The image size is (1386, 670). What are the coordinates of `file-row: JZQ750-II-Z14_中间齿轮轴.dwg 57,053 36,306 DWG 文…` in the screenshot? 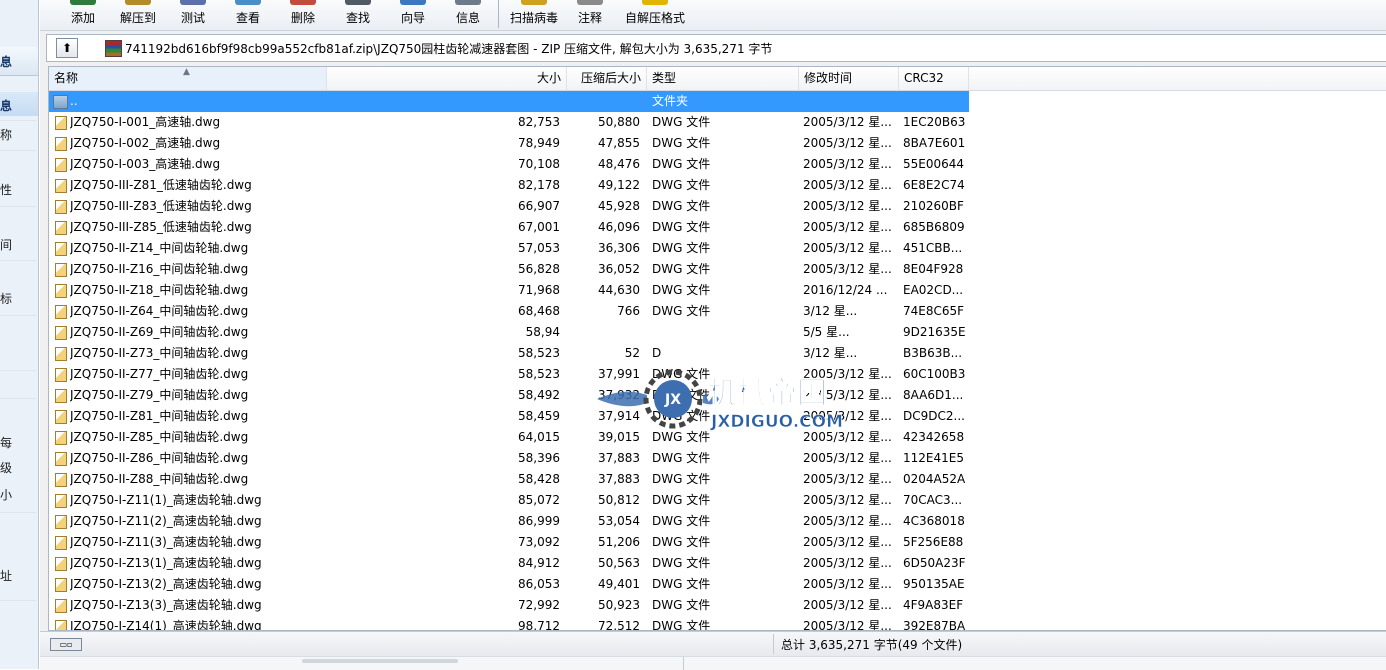 It's located at (509, 248).